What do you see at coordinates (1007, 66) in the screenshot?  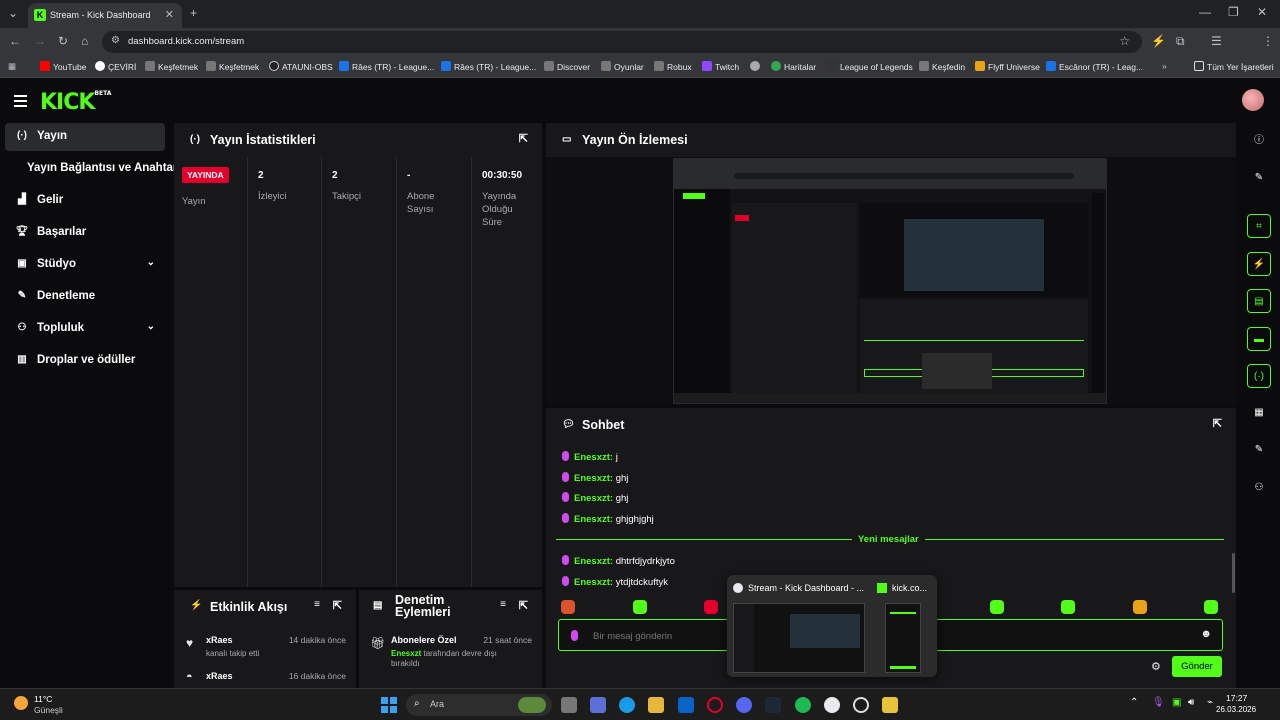 I see `bookmark-item: Flyff Universe` at bounding box center [1007, 66].